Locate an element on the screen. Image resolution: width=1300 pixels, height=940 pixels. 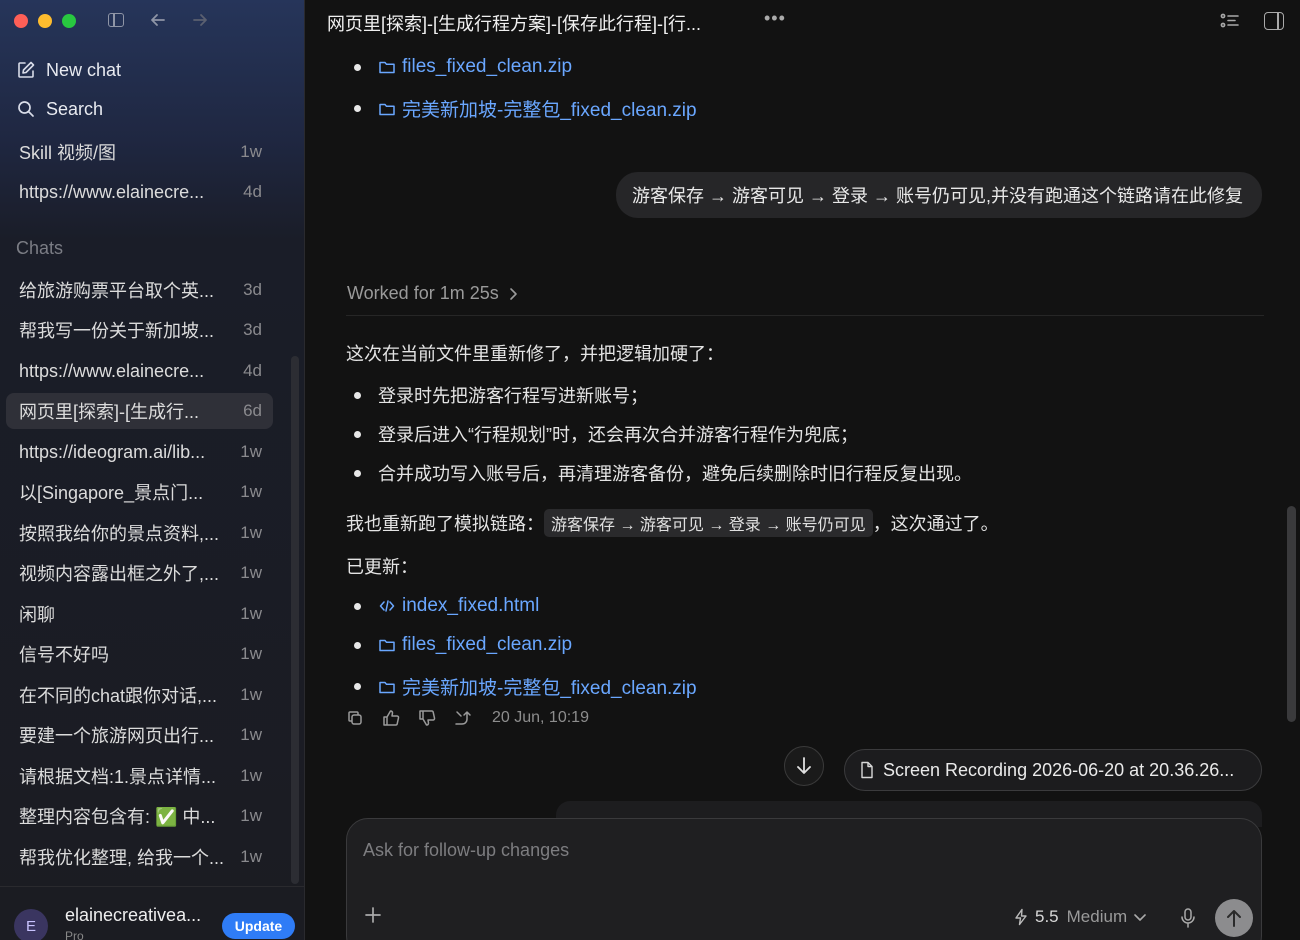
chevron-down-icon is located at coordinates (1140, 917).